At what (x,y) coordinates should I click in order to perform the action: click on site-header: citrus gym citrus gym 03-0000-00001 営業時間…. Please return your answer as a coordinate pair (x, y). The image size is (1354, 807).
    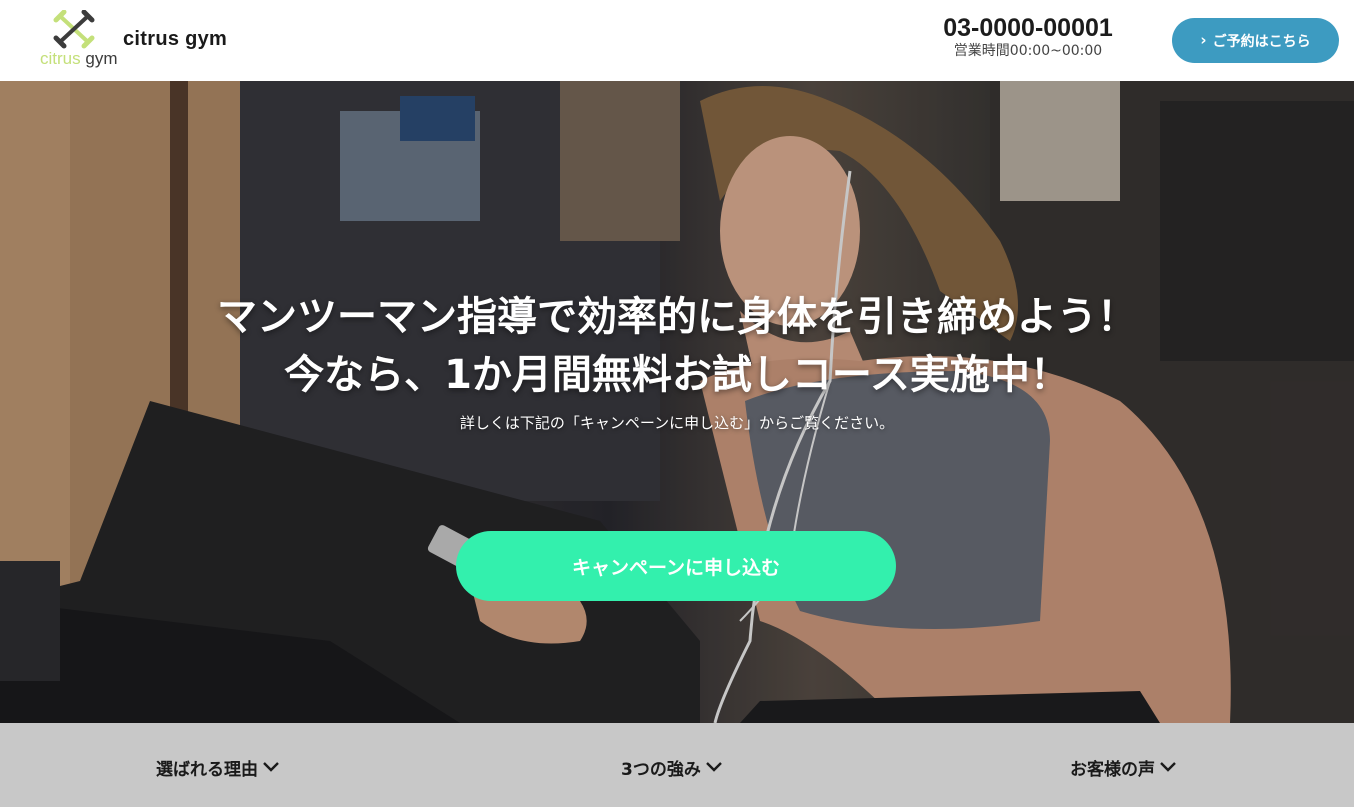
    Looking at the image, I should click on (677, 40).